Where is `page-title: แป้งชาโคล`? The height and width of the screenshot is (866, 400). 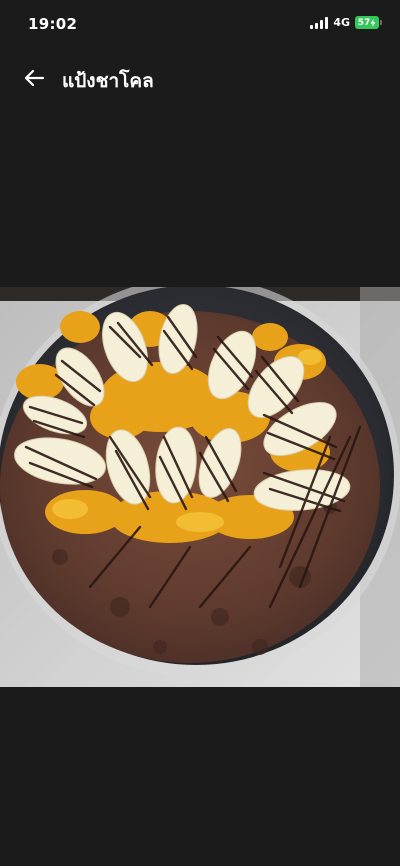 page-title: แป้งชาโคล is located at coordinates (108, 81).